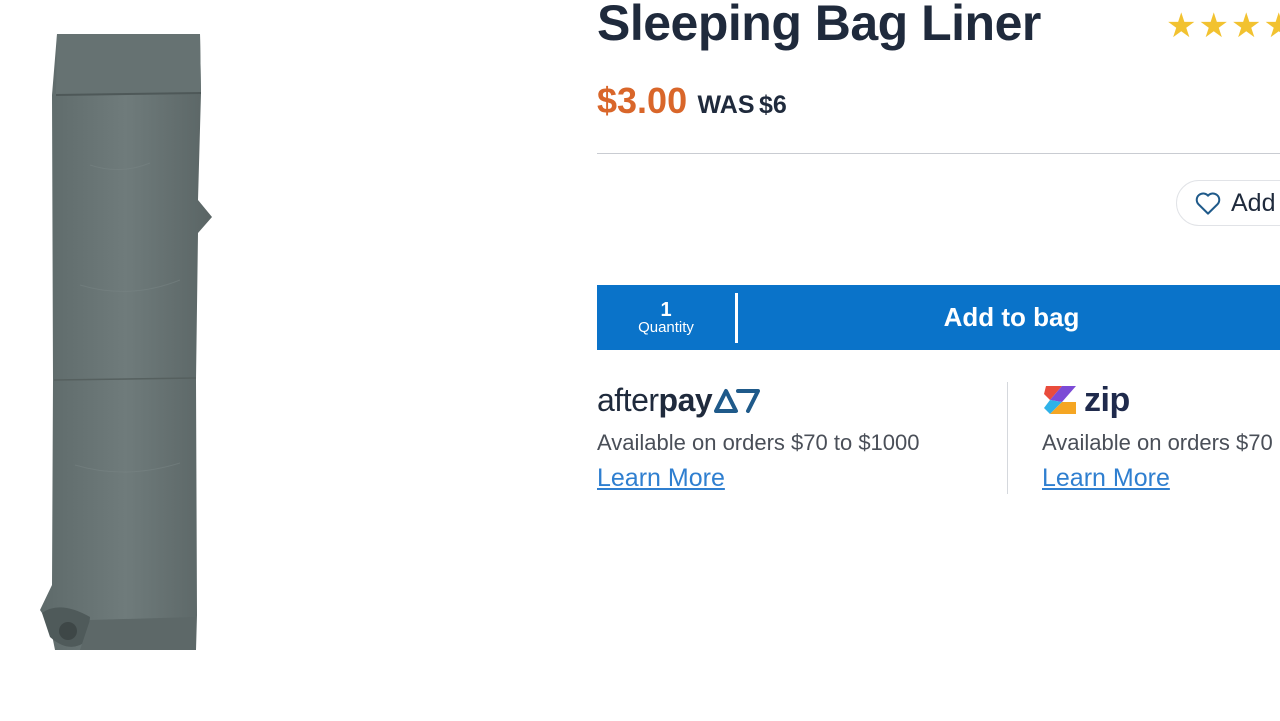  What do you see at coordinates (1157, 442) in the screenshot?
I see `zip-note: Available on orders $70` at bounding box center [1157, 442].